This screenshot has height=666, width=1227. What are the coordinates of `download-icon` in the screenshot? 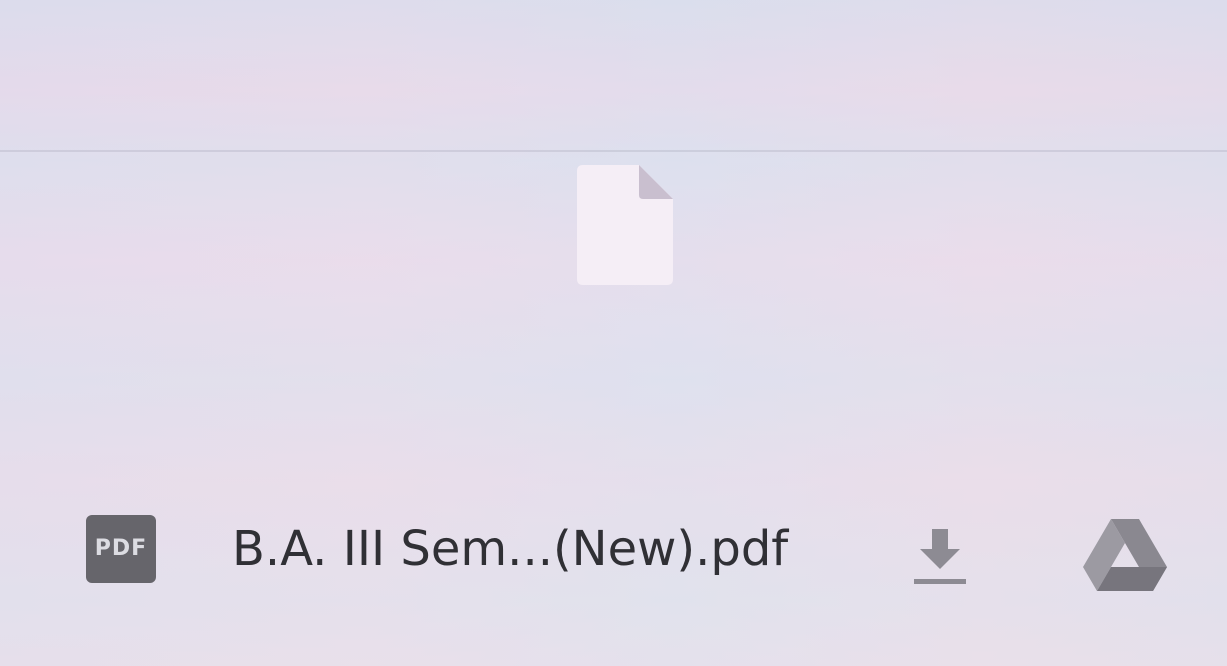 It's located at (940, 555).